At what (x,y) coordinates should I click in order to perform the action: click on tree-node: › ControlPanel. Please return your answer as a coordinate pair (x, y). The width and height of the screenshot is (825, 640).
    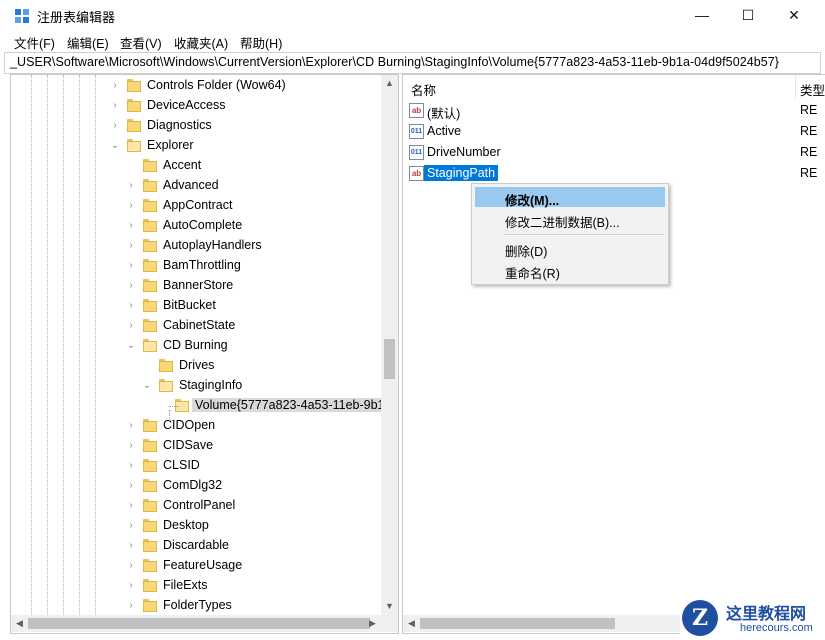
    Looking at the image, I should click on (196, 506).